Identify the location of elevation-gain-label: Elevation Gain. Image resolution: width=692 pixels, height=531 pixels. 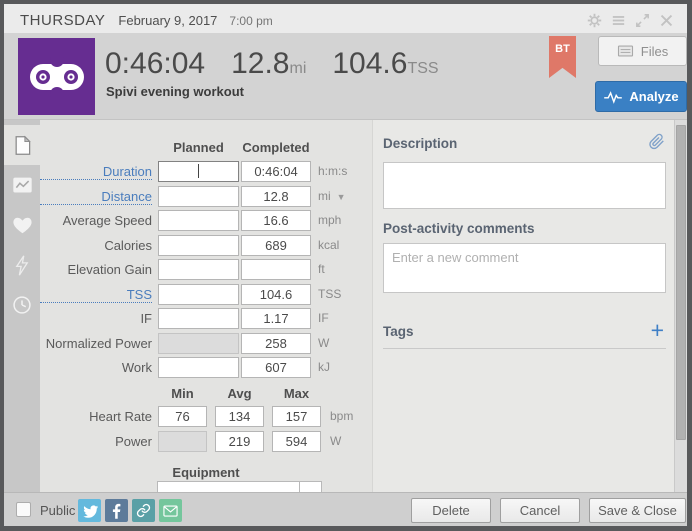
(109, 269).